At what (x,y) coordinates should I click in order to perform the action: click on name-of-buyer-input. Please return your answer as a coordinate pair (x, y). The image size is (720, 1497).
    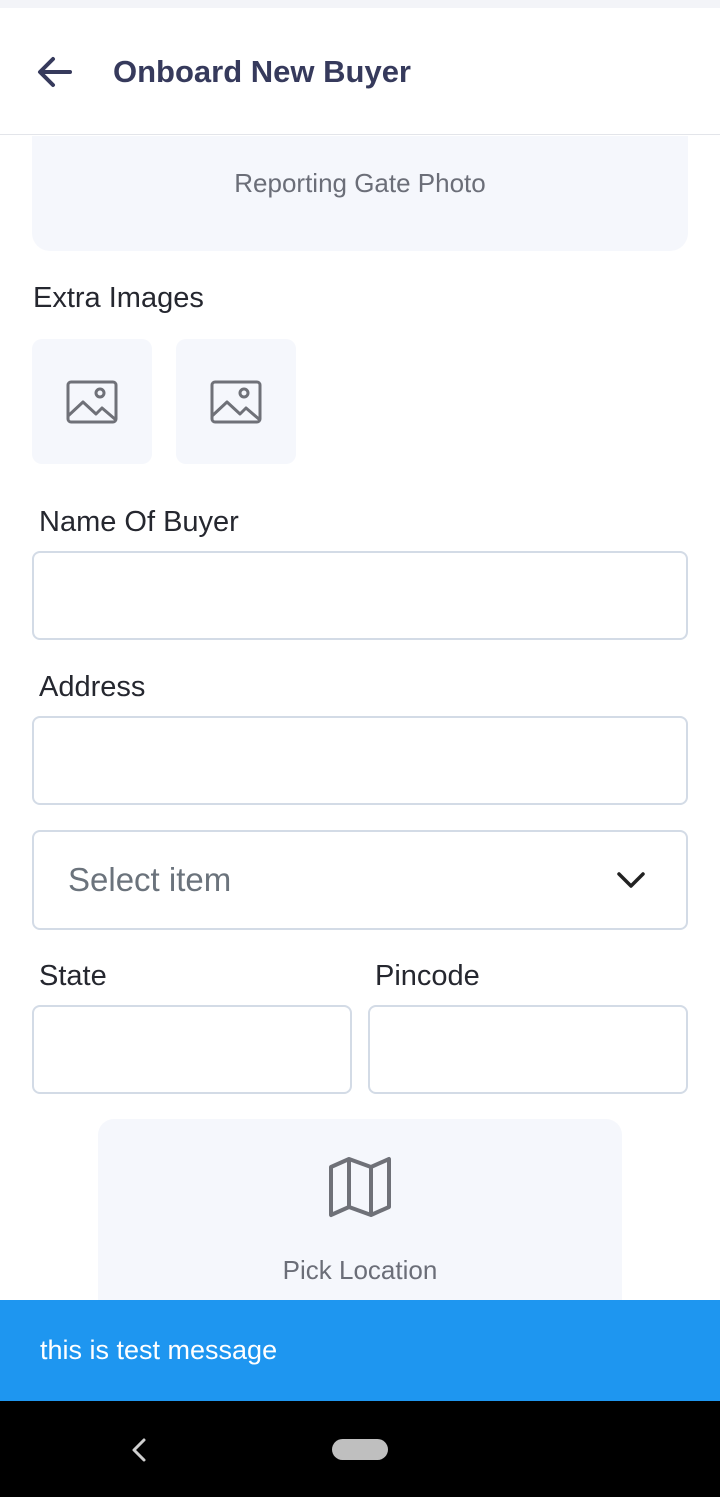
    Looking at the image, I should click on (360, 595).